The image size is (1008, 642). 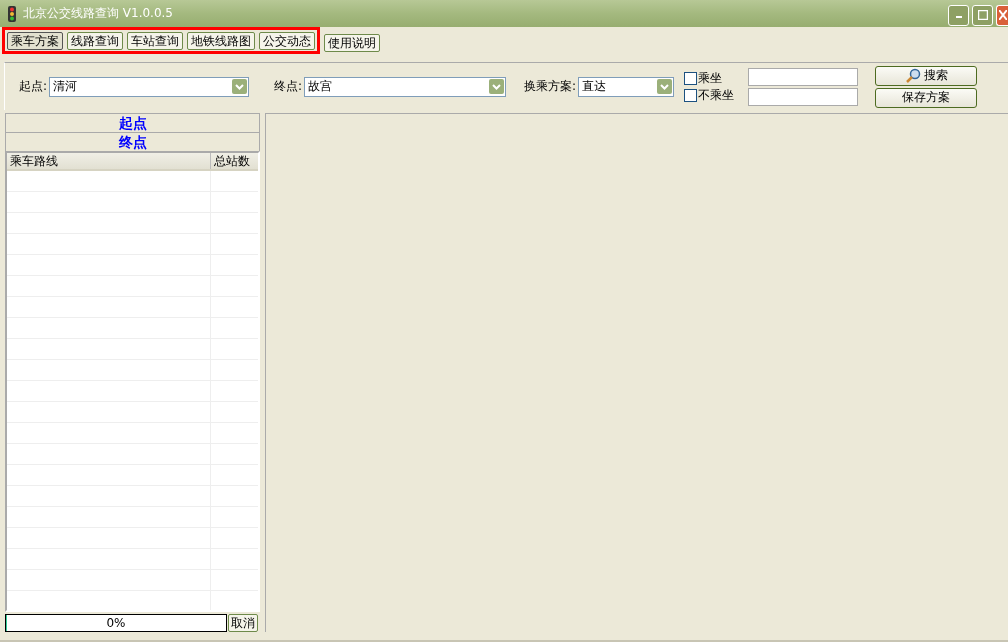 I want to click on start-dropdown: 清河, so click(x=149, y=86).